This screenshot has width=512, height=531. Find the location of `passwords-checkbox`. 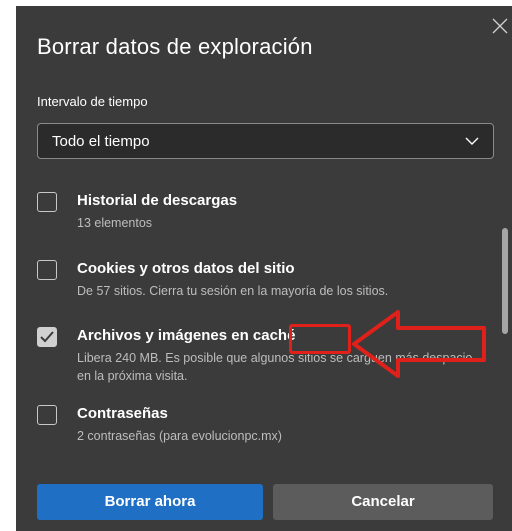

passwords-checkbox is located at coordinates (47, 415).